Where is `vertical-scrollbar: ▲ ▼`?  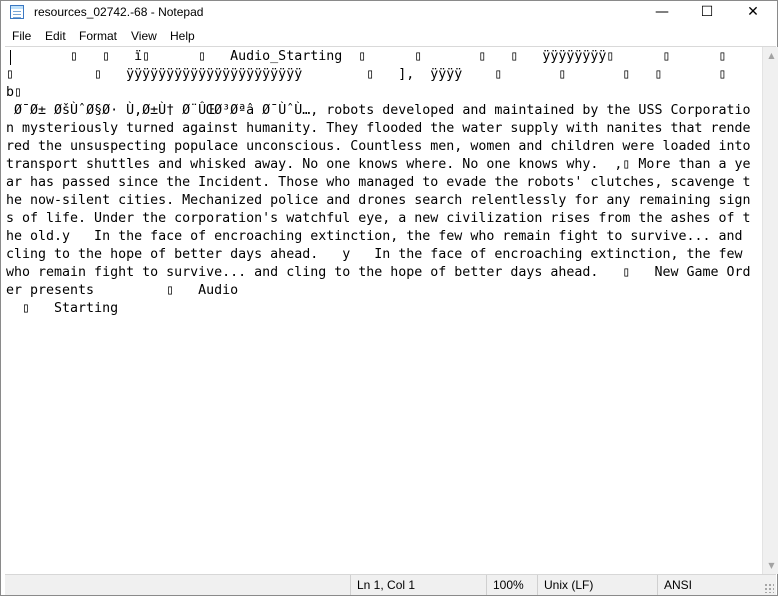
vertical-scrollbar: ▲ ▼ is located at coordinates (770, 310).